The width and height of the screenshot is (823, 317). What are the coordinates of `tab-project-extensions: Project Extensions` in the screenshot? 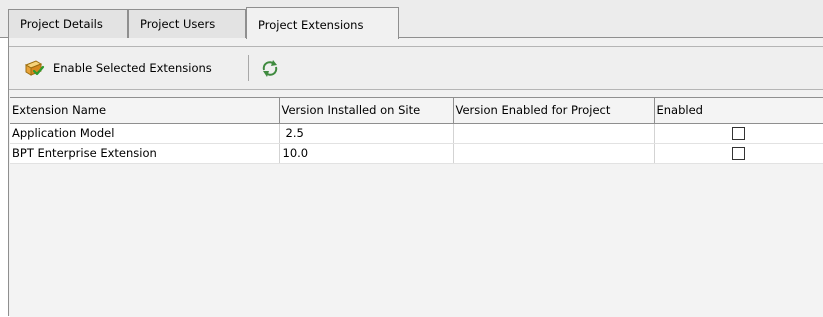 It's located at (322, 23).